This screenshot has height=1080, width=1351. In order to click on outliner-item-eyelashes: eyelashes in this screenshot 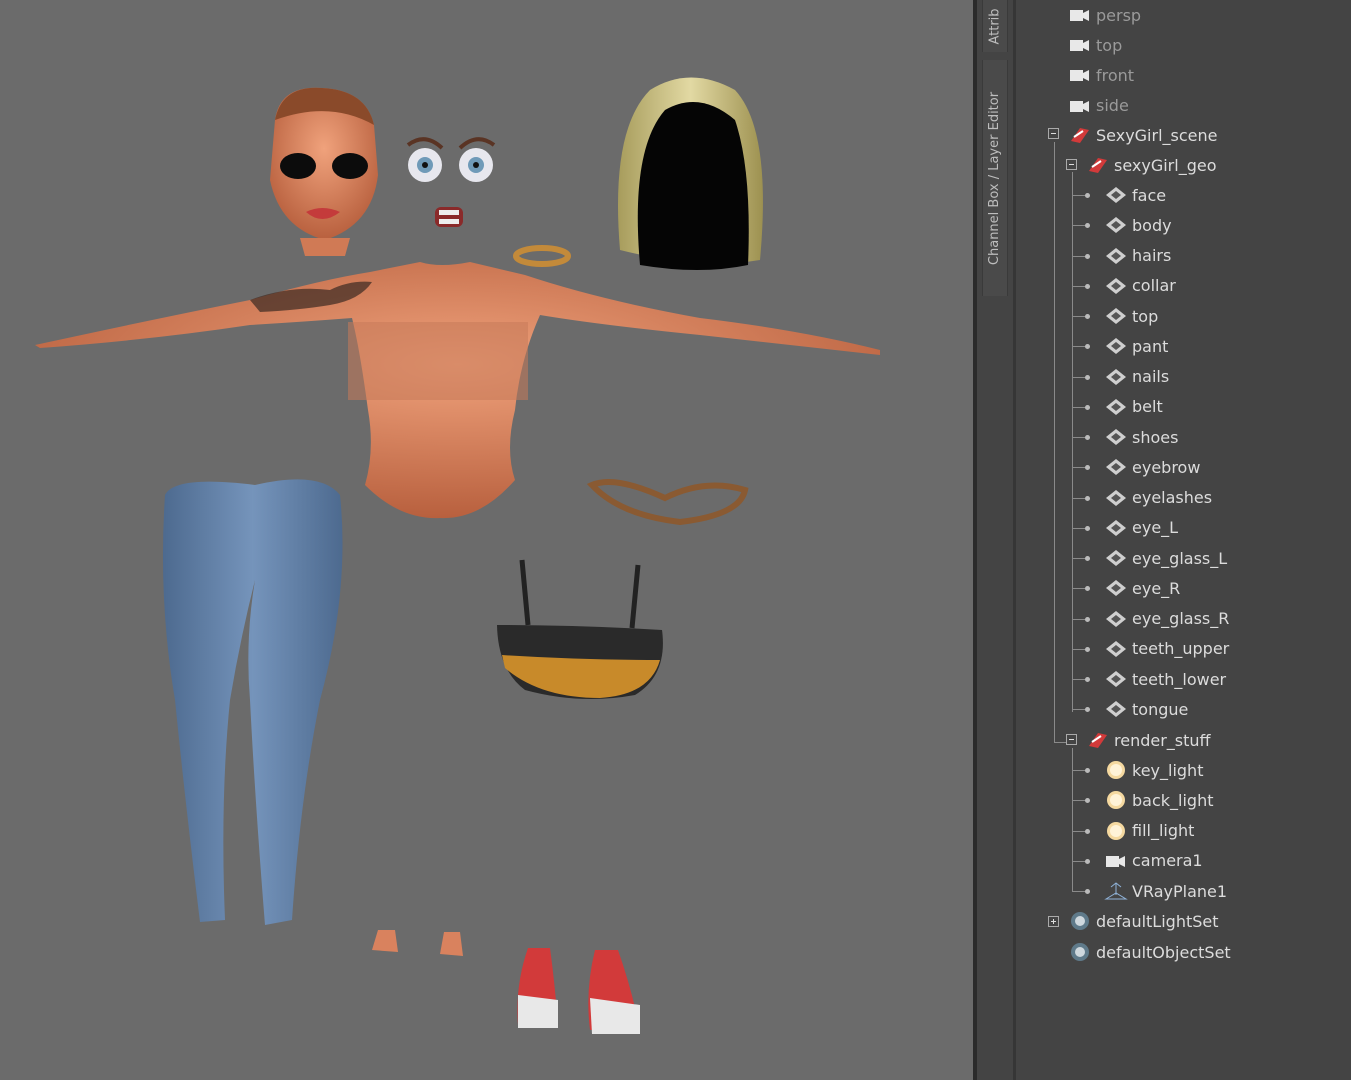, I will do `click(1158, 498)`.